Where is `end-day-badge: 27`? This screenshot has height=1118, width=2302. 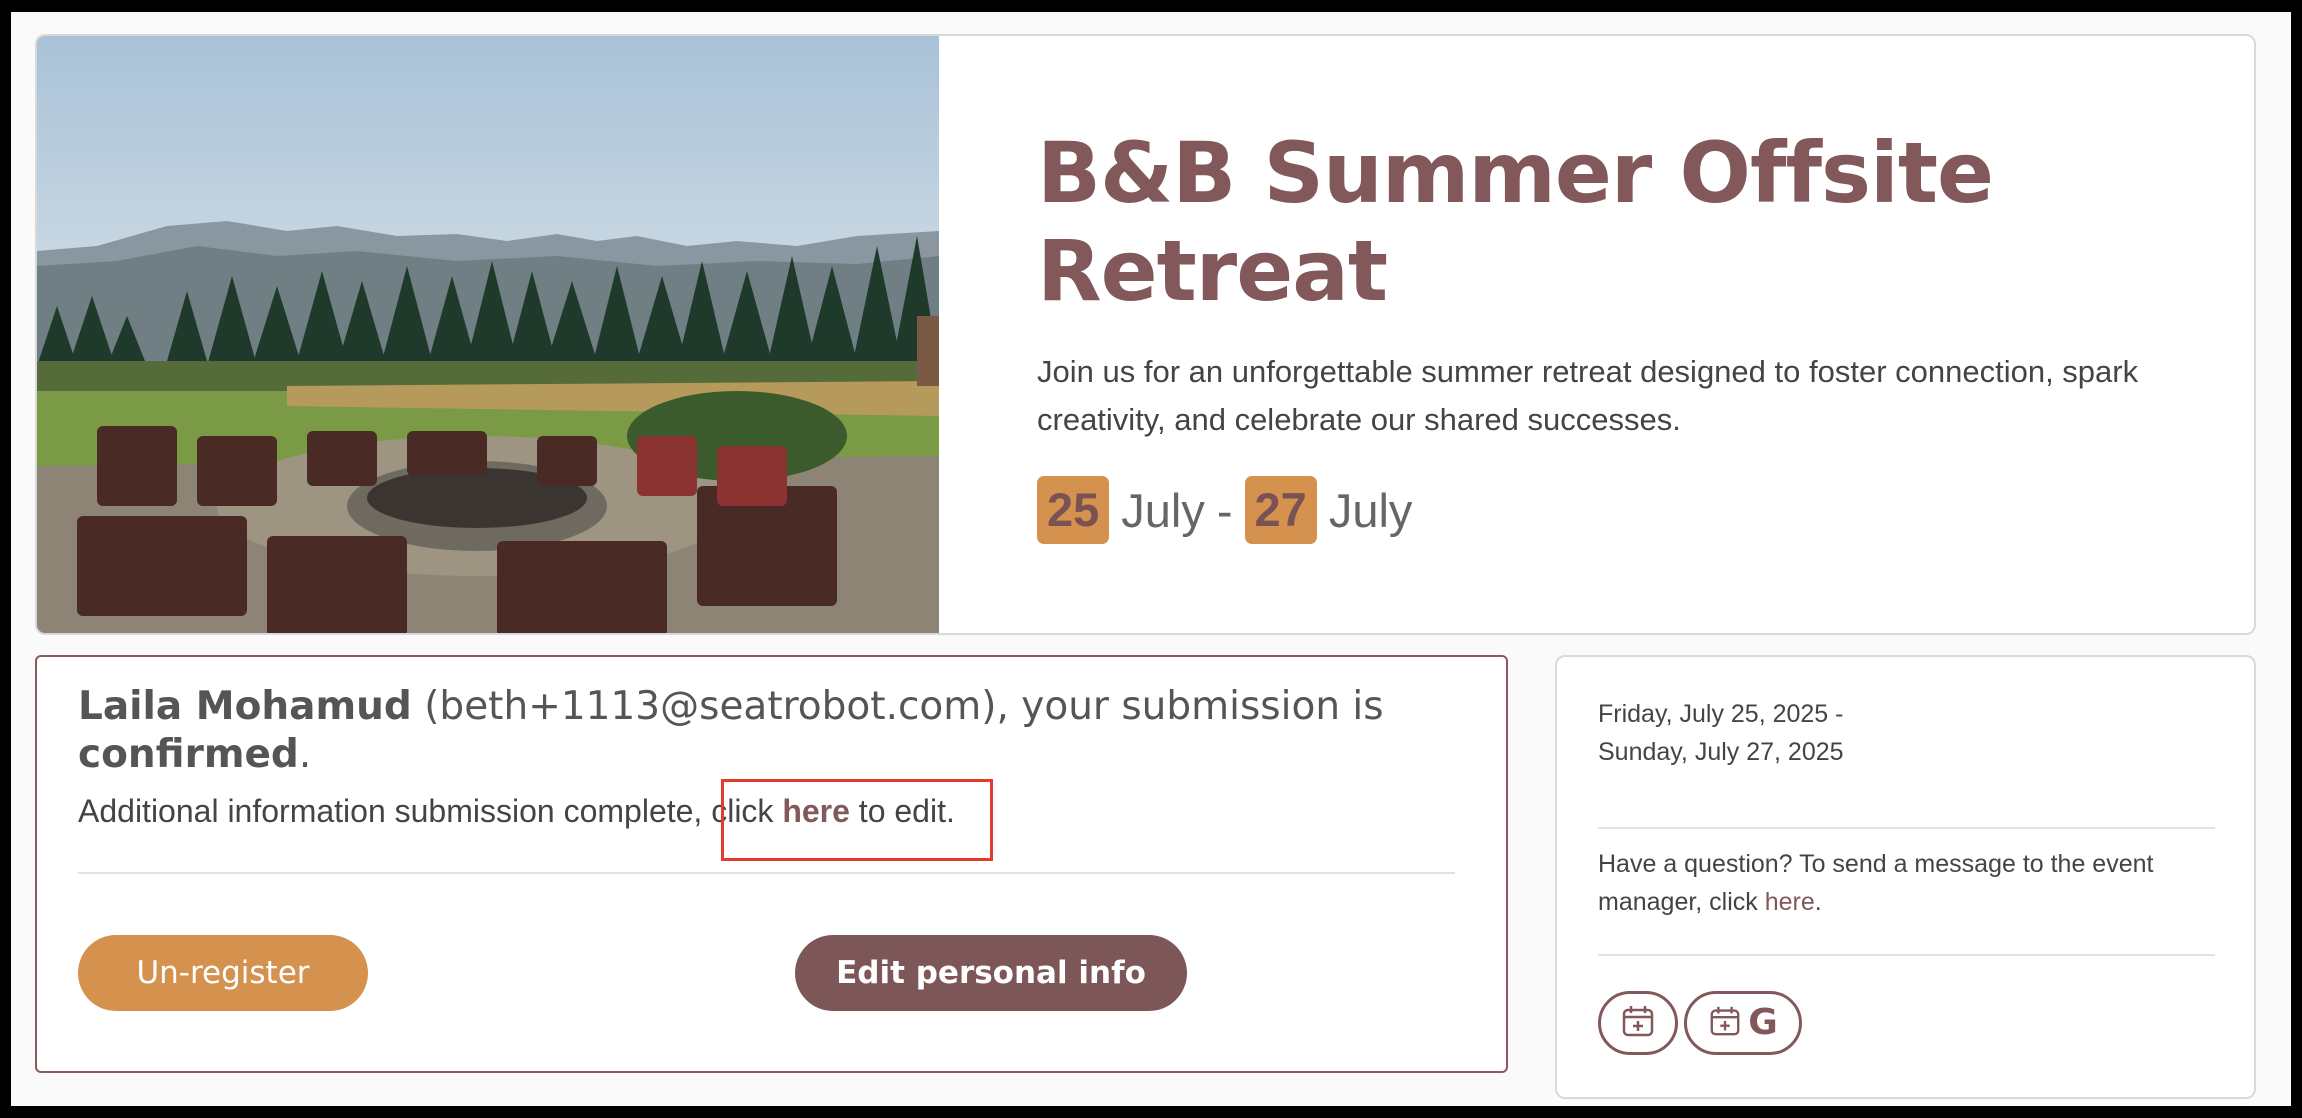 end-day-badge: 27 is located at coordinates (1280, 510).